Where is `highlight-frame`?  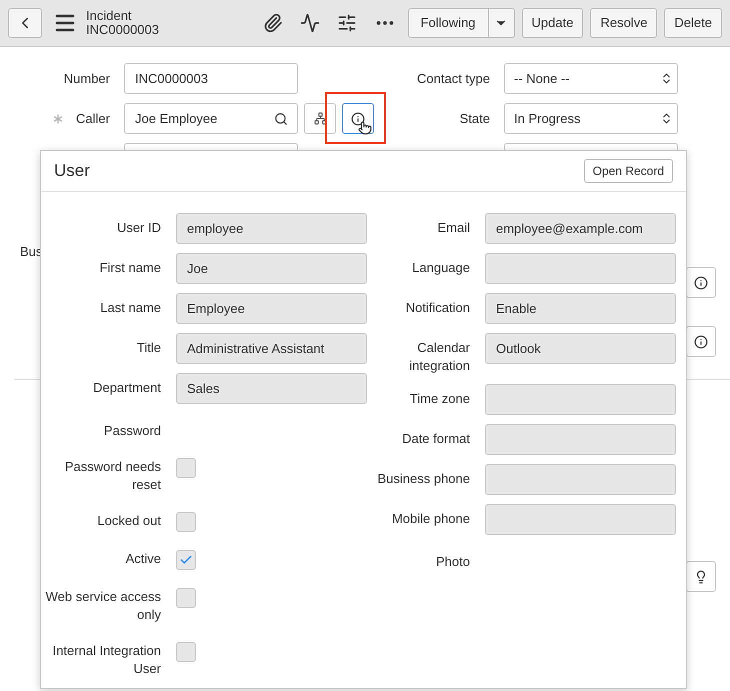
highlight-frame is located at coordinates (355, 118).